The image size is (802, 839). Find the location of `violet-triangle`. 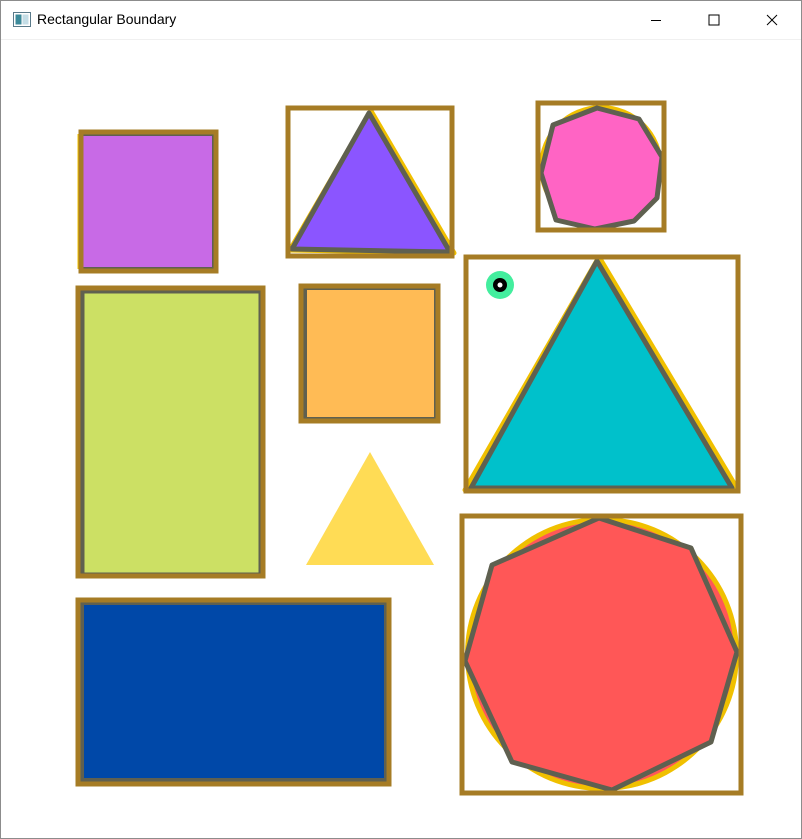

violet-triangle is located at coordinates (371, 182).